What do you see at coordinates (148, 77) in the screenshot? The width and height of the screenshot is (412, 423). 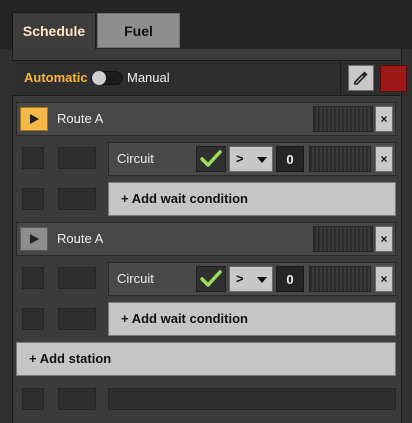 I see `manual-label: Manual` at bounding box center [148, 77].